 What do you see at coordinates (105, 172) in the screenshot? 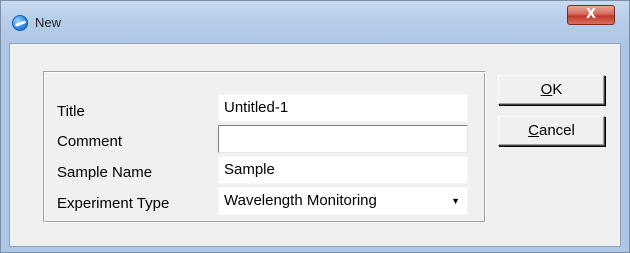
I see `sample-name-label: Sample Name` at bounding box center [105, 172].